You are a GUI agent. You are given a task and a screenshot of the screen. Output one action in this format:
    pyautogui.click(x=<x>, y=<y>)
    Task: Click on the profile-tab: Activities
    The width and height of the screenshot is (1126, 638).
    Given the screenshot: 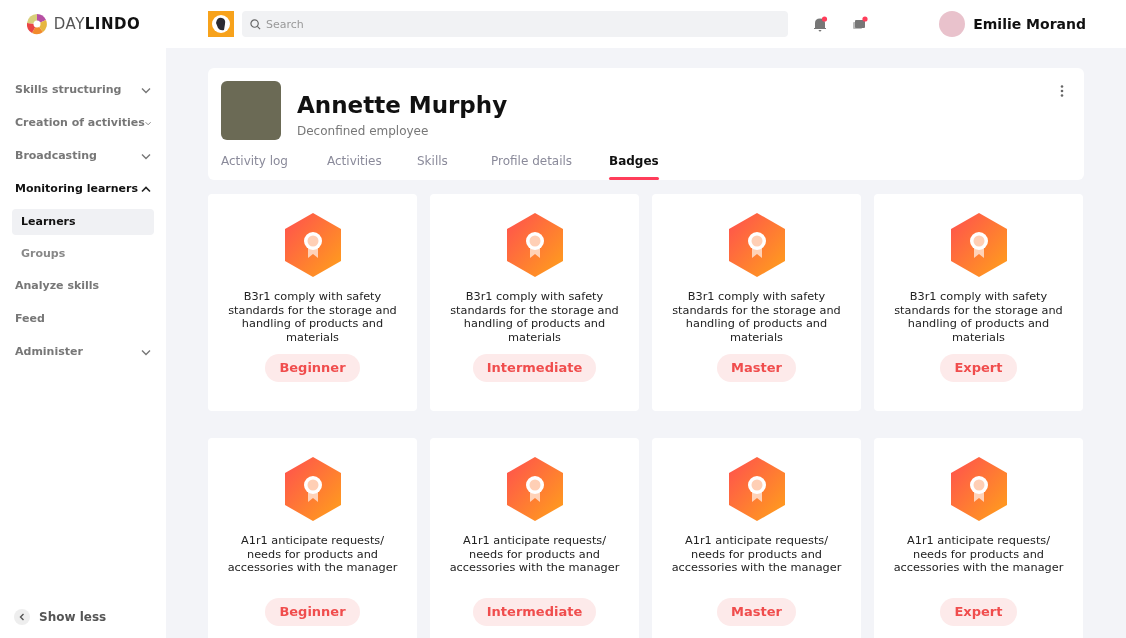 What is the action you would take?
    pyautogui.click(x=354, y=164)
    